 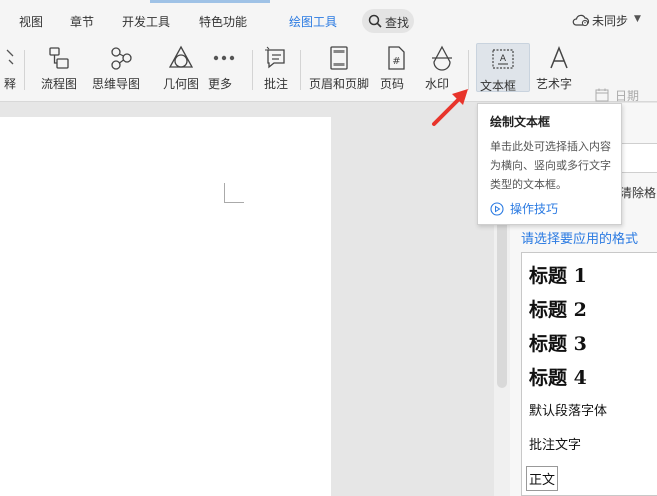 I want to click on page-number-label: 页码, so click(x=392, y=84).